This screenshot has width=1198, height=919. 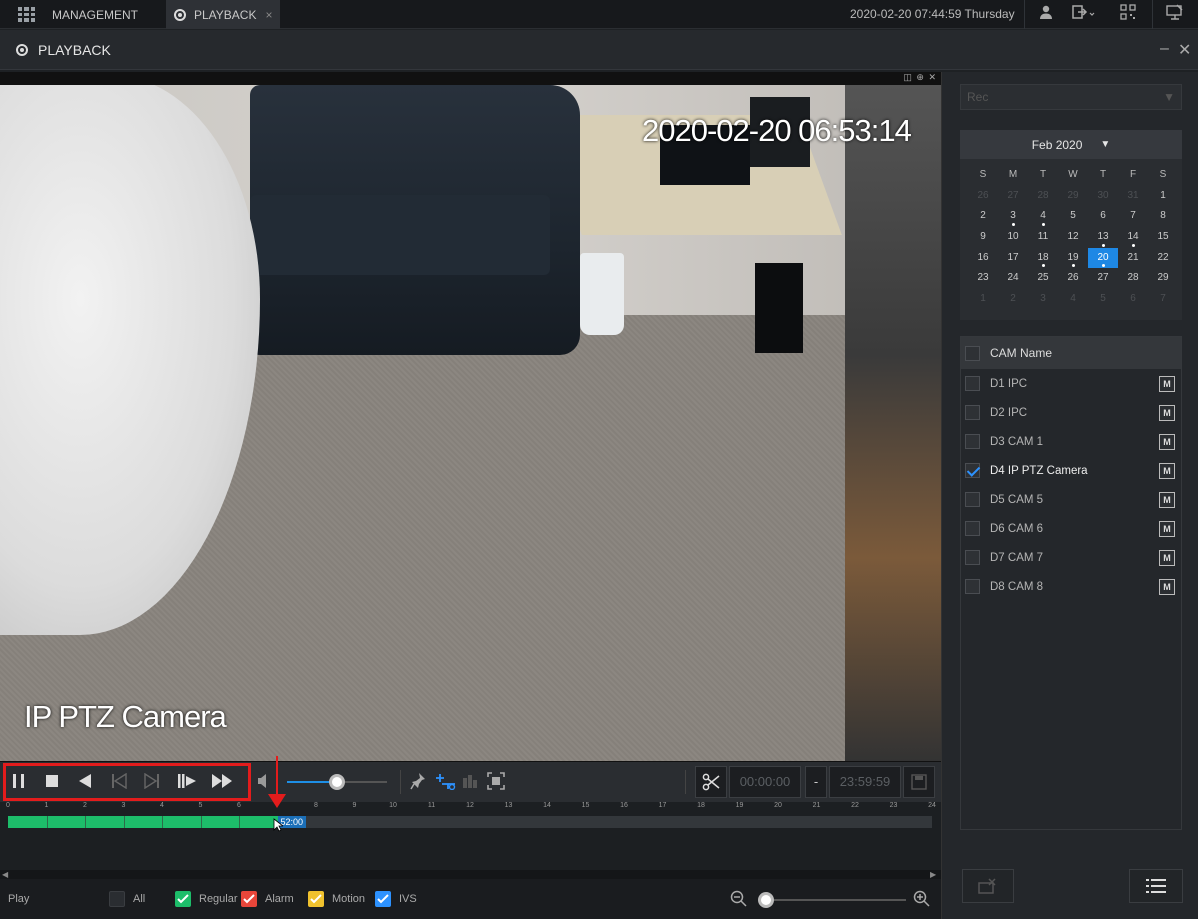 What do you see at coordinates (1013, 237) in the screenshot?
I see `calendar-day: 10` at bounding box center [1013, 237].